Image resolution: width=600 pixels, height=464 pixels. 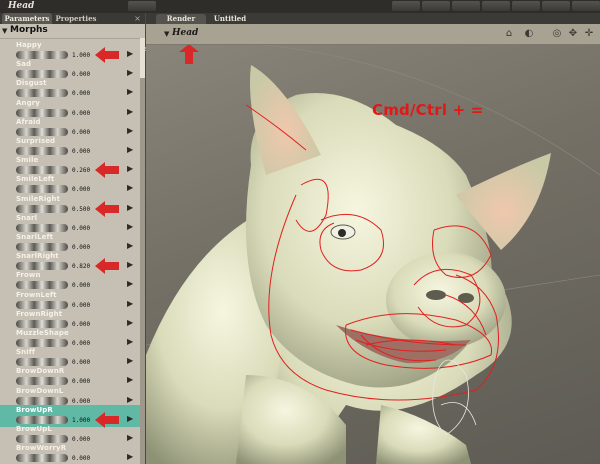 What do you see at coordinates (42, 333) in the screenshot?
I see `morph-label: MuzzleShape` at bounding box center [42, 333].